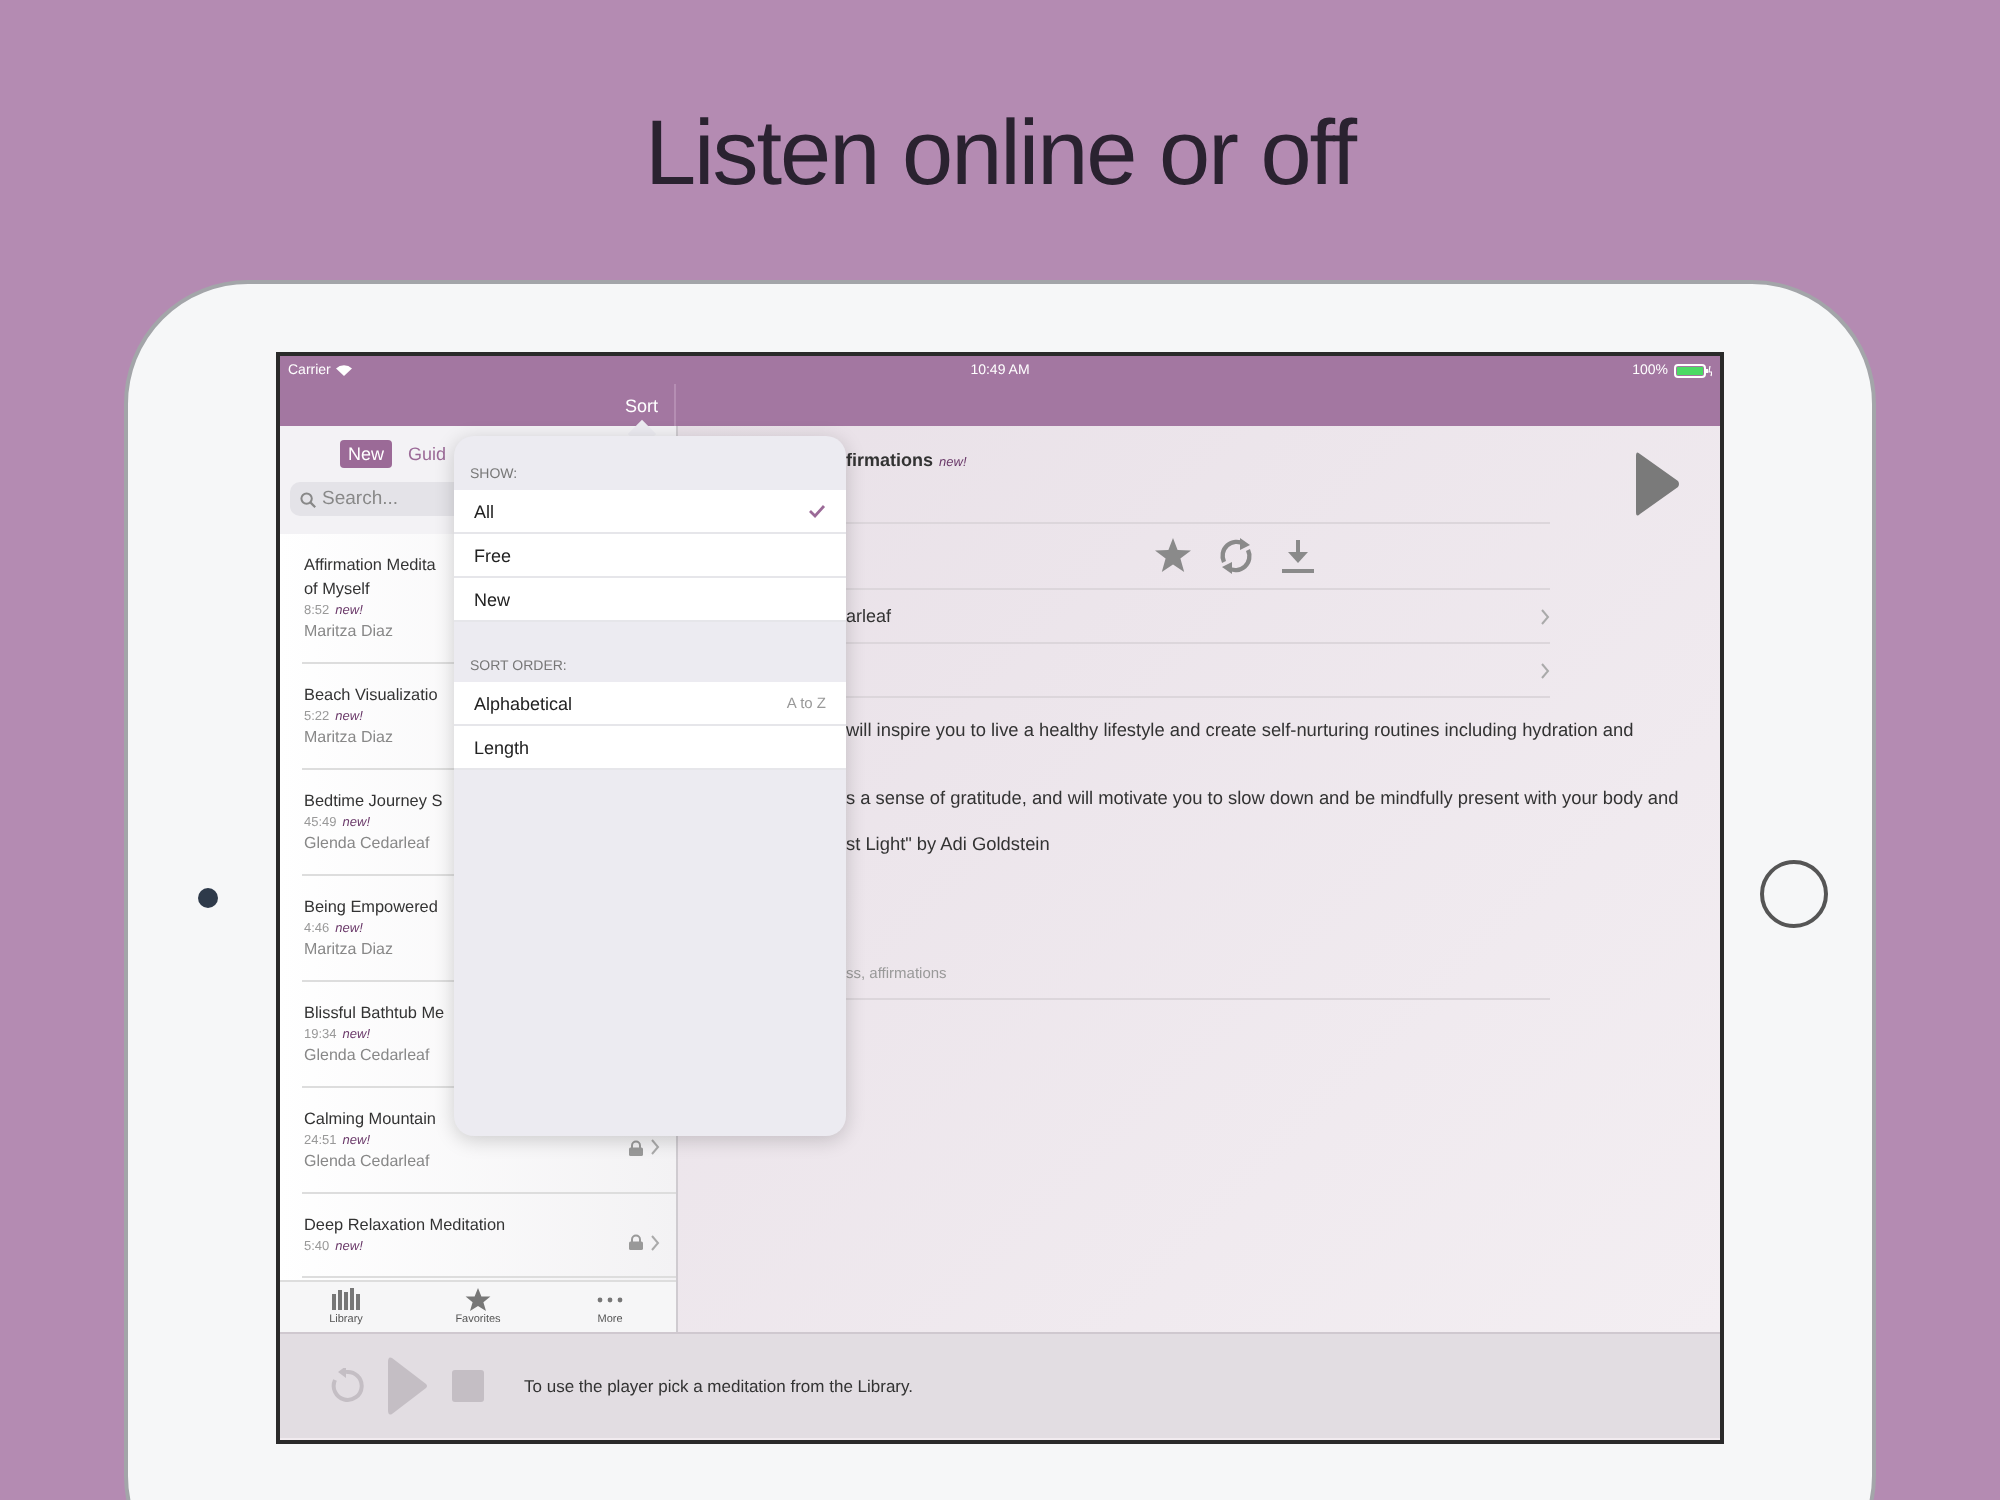 This screenshot has width=2000, height=1500. I want to click on search-icon, so click(308, 499).